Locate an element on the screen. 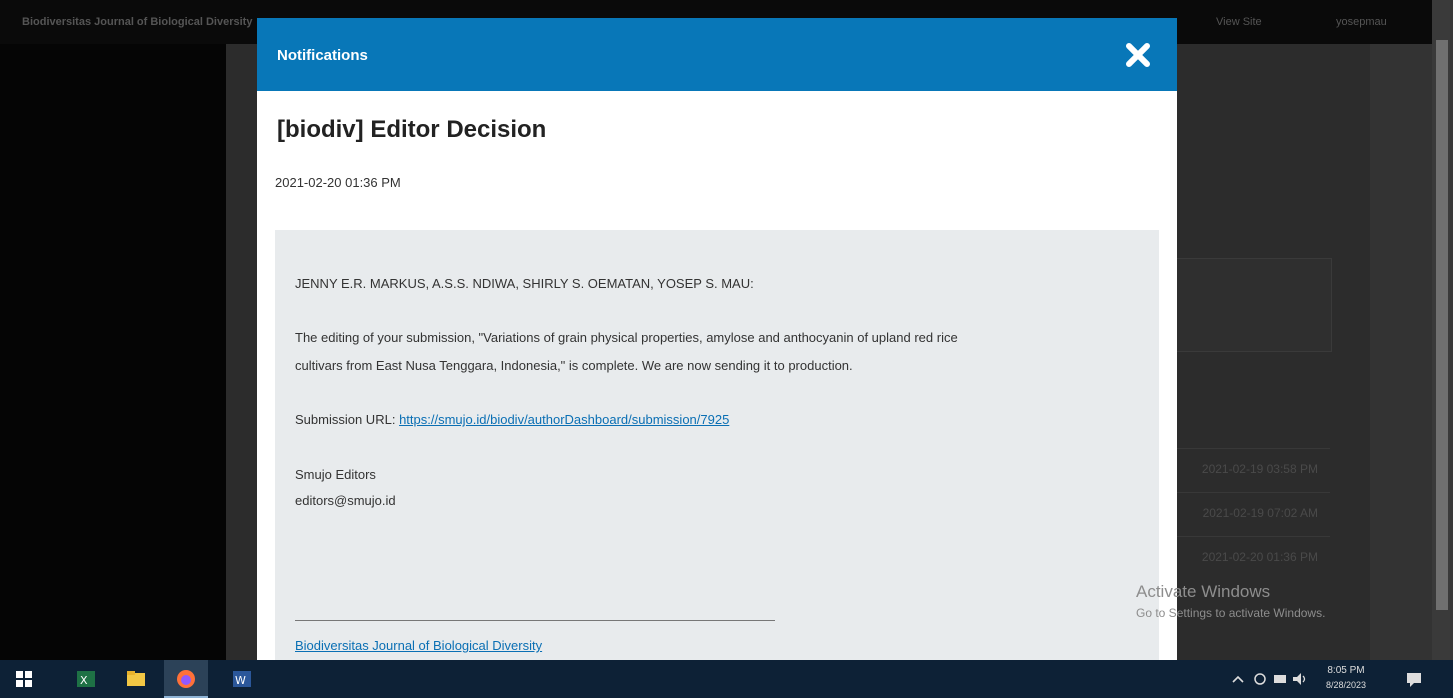  background-right-strip is located at coordinates (1401, 352).